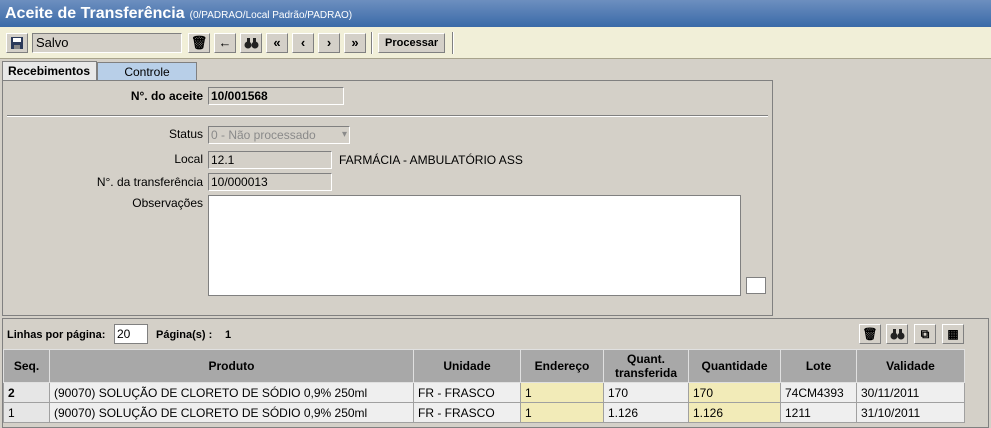  What do you see at coordinates (199, 42) in the screenshot?
I see `trash-icon: 🗑` at bounding box center [199, 42].